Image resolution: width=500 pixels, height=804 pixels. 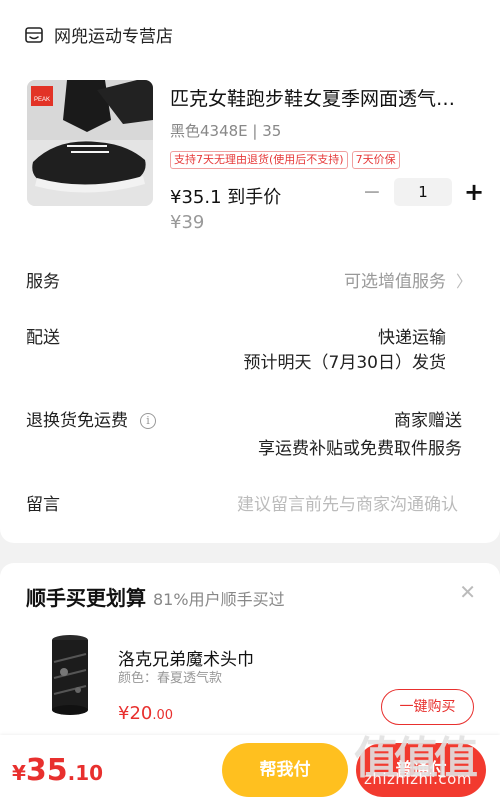 What do you see at coordinates (124, 713) in the screenshot?
I see `recommend-price-currency: ¥` at bounding box center [124, 713].